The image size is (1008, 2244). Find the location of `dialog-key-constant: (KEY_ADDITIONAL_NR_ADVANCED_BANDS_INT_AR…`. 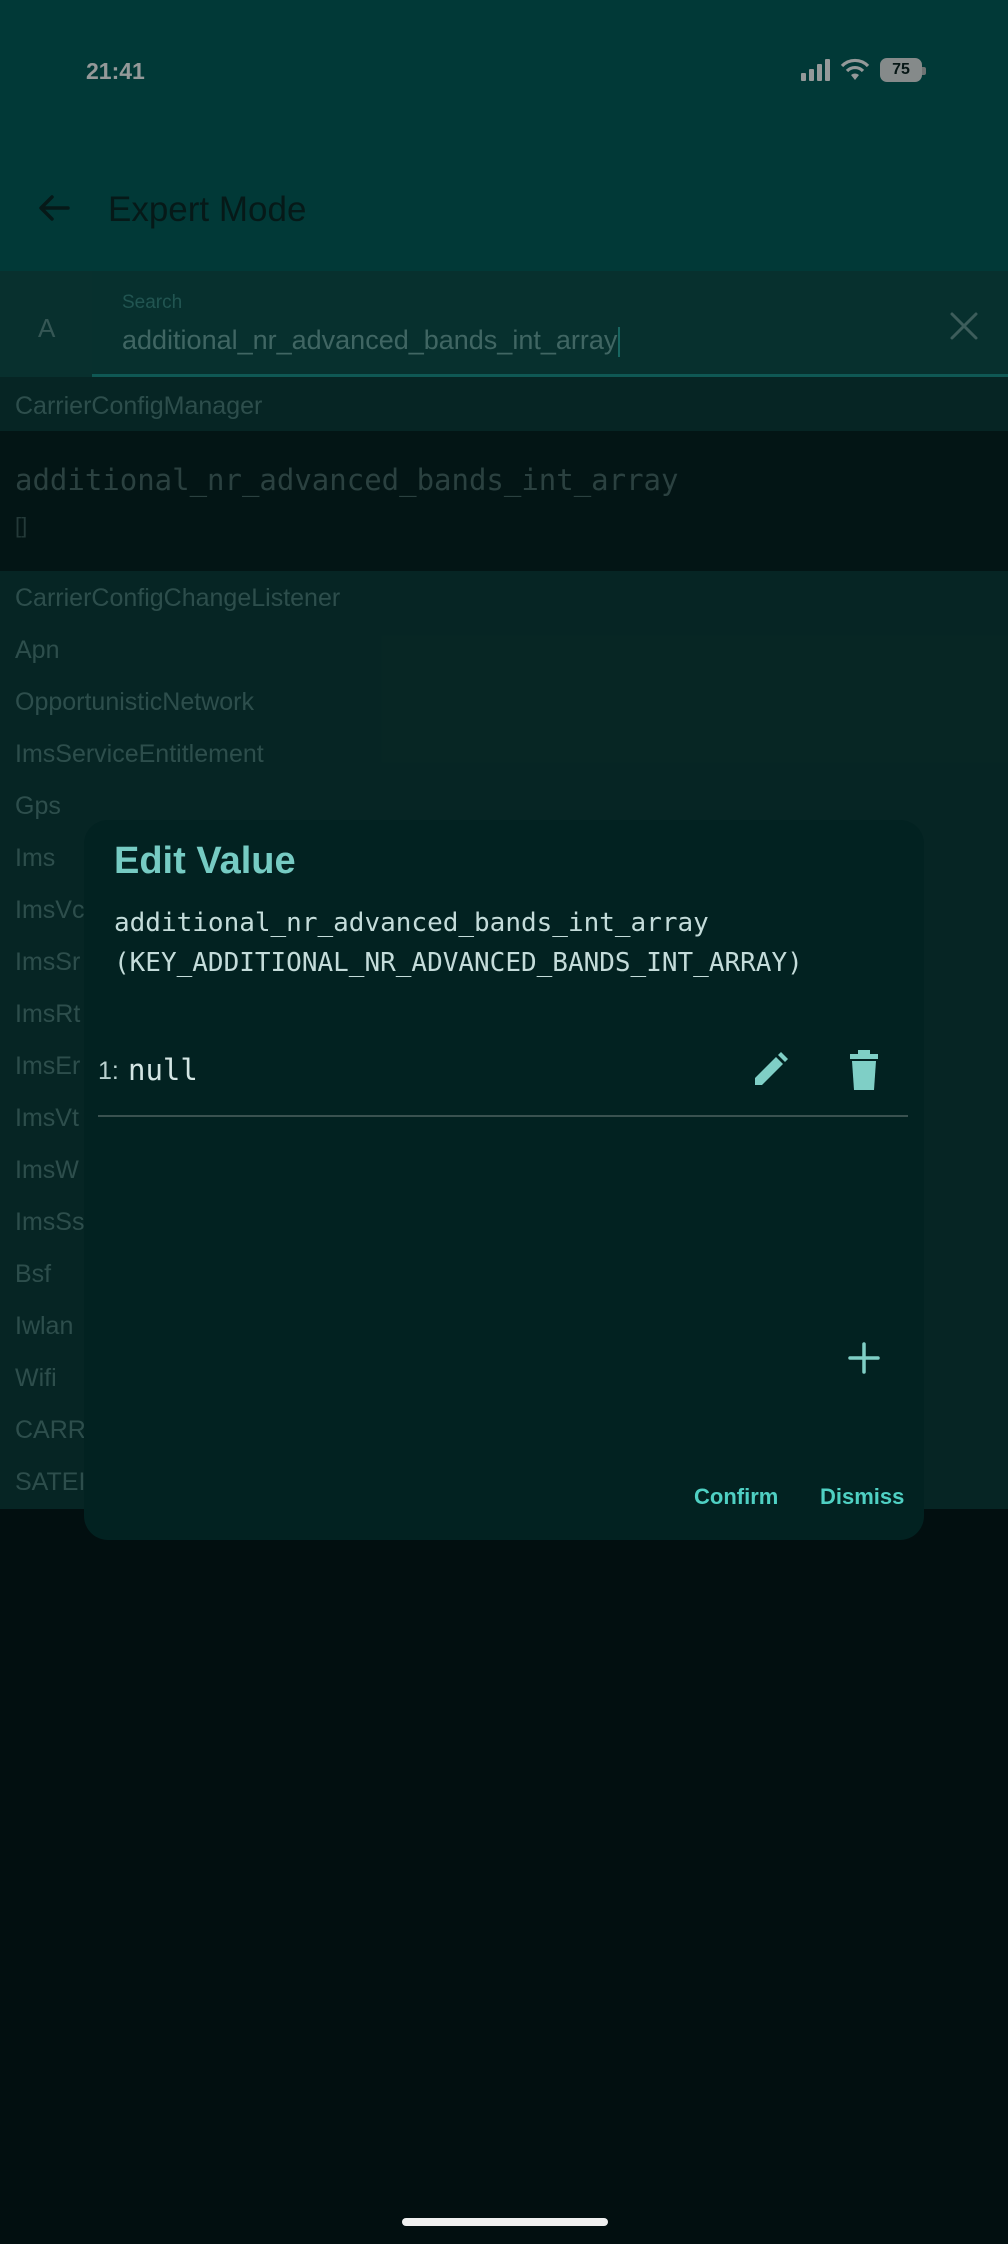

dialog-key-constant: (KEY_ADDITIONAL_NR_ADVANCED_BANDS_INT_AR… is located at coordinates (458, 963).